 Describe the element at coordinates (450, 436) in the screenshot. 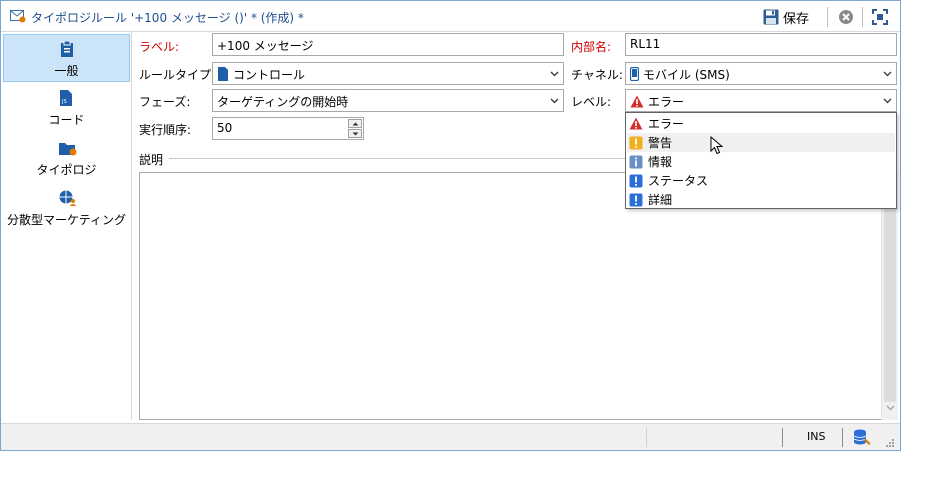

I see `status-bar: INS` at that location.